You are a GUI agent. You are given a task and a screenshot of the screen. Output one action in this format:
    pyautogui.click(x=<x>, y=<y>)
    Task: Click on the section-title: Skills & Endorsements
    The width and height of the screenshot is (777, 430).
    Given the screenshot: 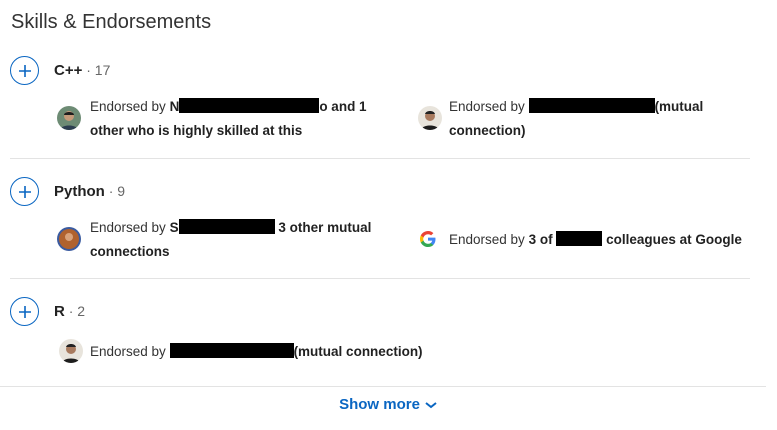 What is the action you would take?
    pyautogui.click(x=111, y=22)
    